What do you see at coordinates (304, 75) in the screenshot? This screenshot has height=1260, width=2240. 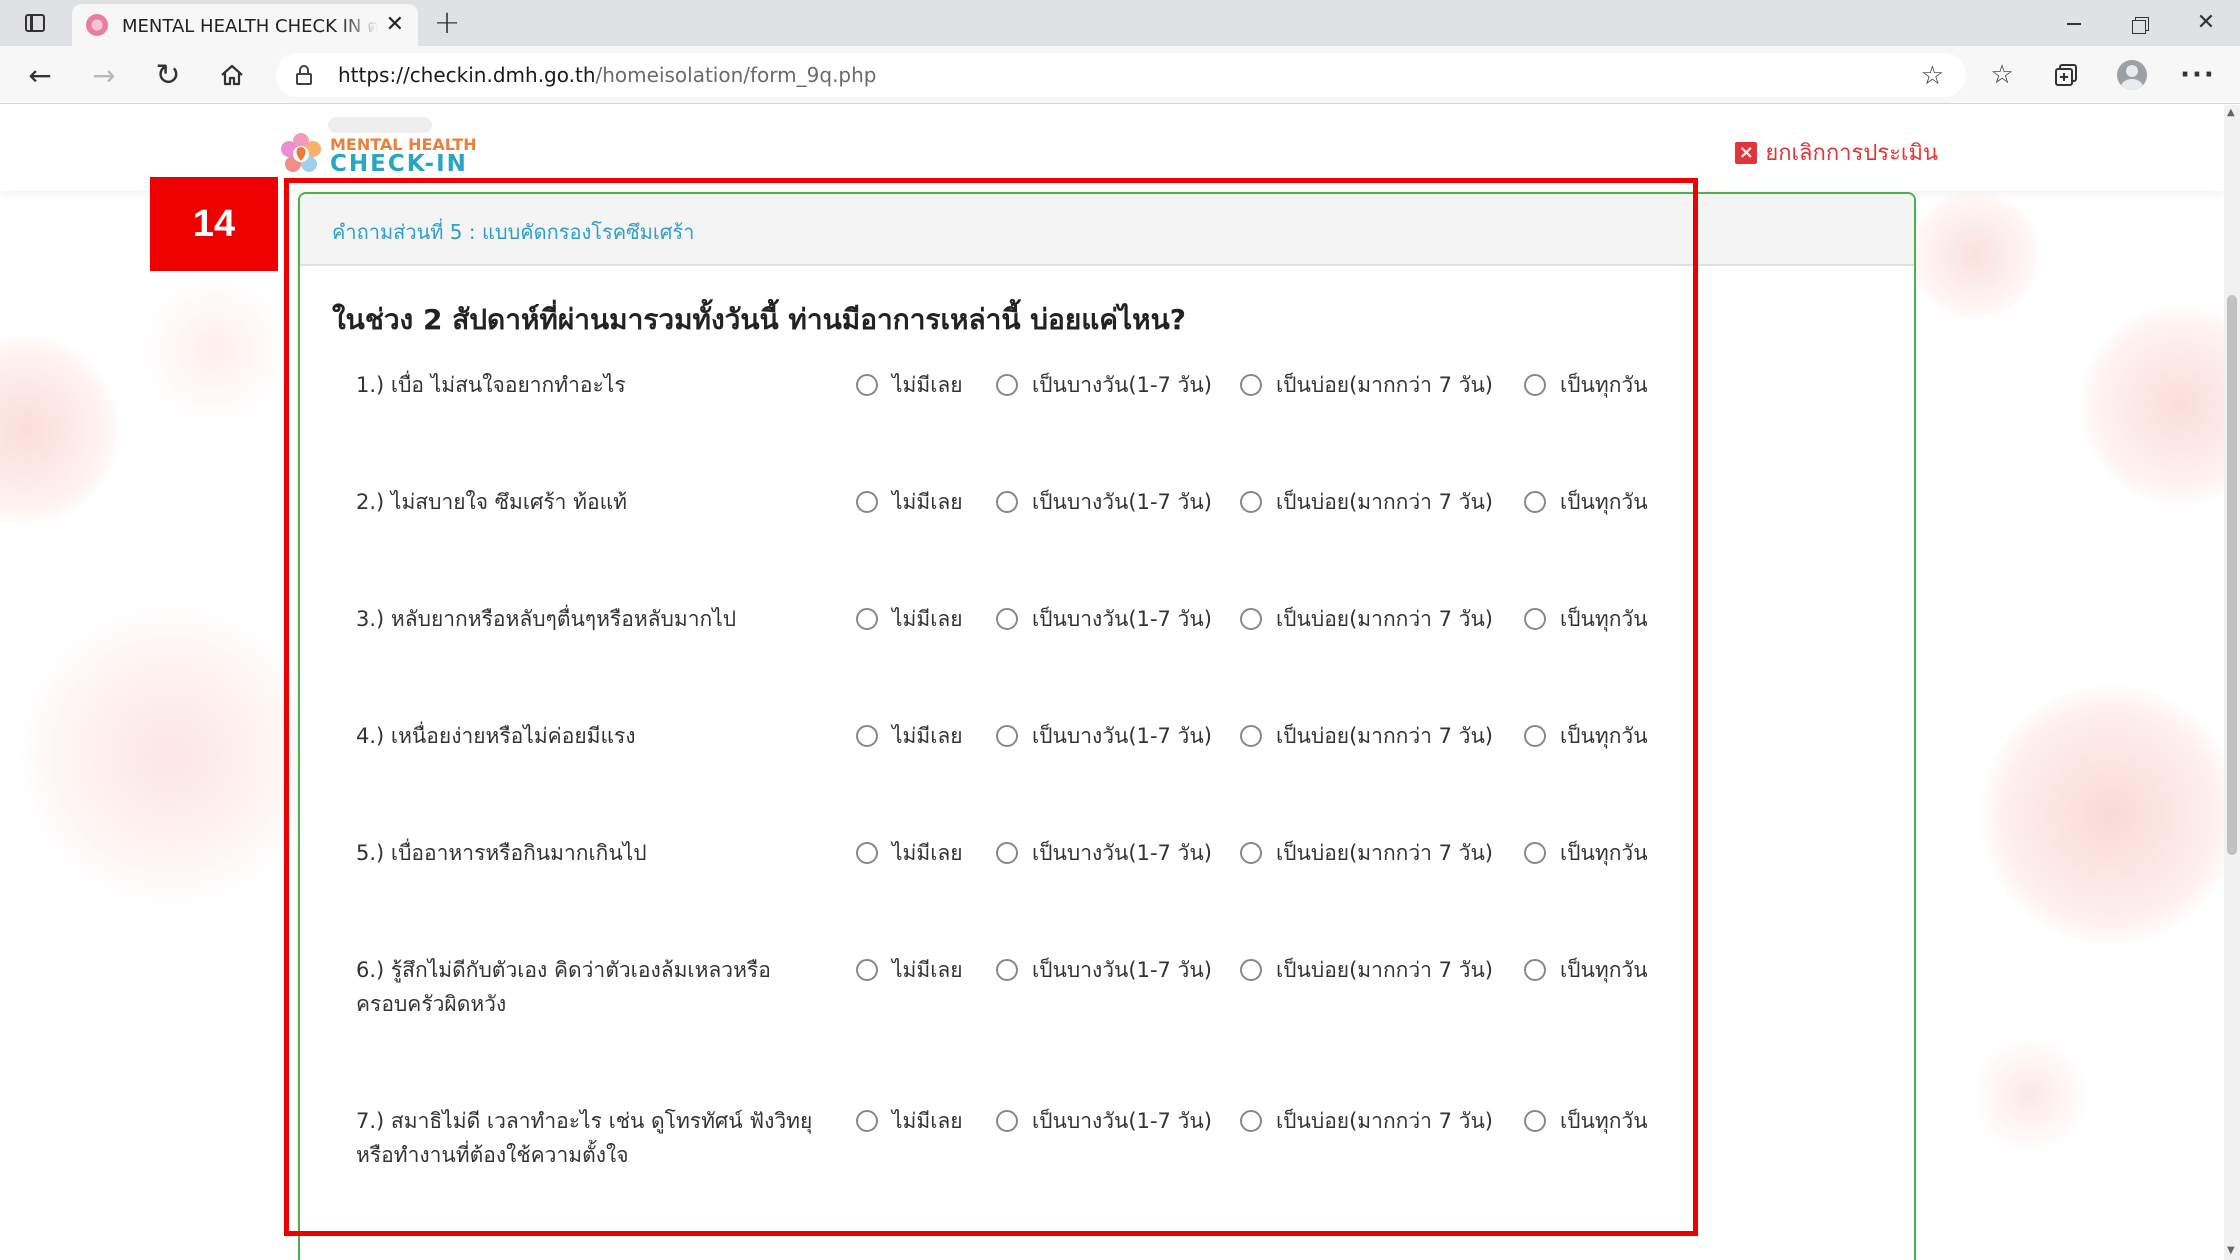 I see `lock-icon` at bounding box center [304, 75].